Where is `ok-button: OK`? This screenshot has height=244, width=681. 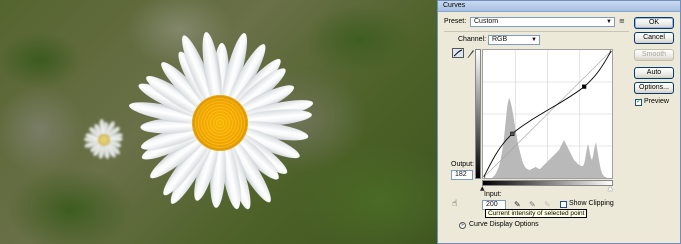 ok-button: OK is located at coordinates (654, 23).